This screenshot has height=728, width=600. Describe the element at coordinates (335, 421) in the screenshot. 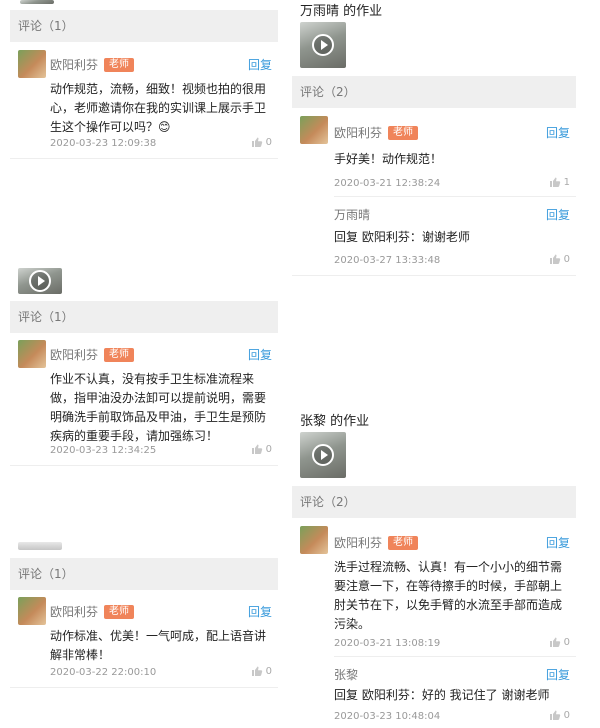

I see `assignment-title: 张黎 的作业` at that location.